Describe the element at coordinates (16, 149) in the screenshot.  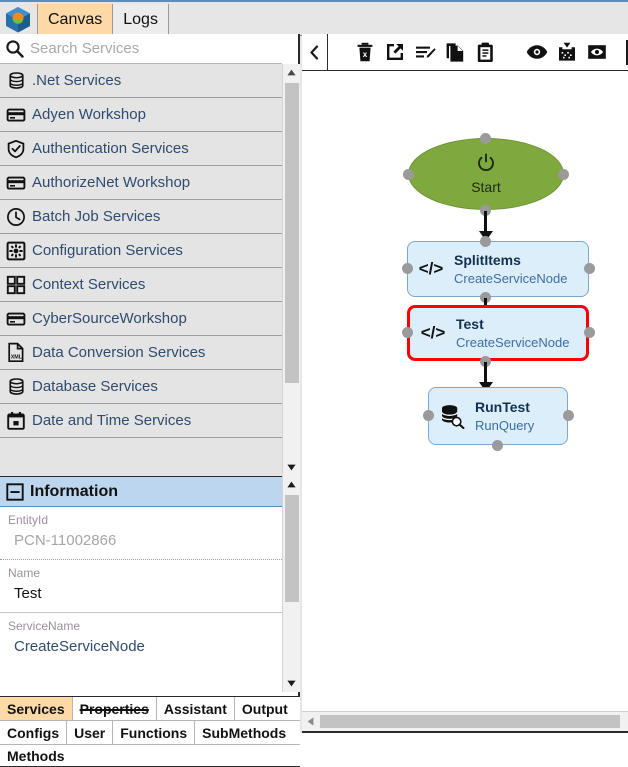
I see `shield-check-icon` at that location.